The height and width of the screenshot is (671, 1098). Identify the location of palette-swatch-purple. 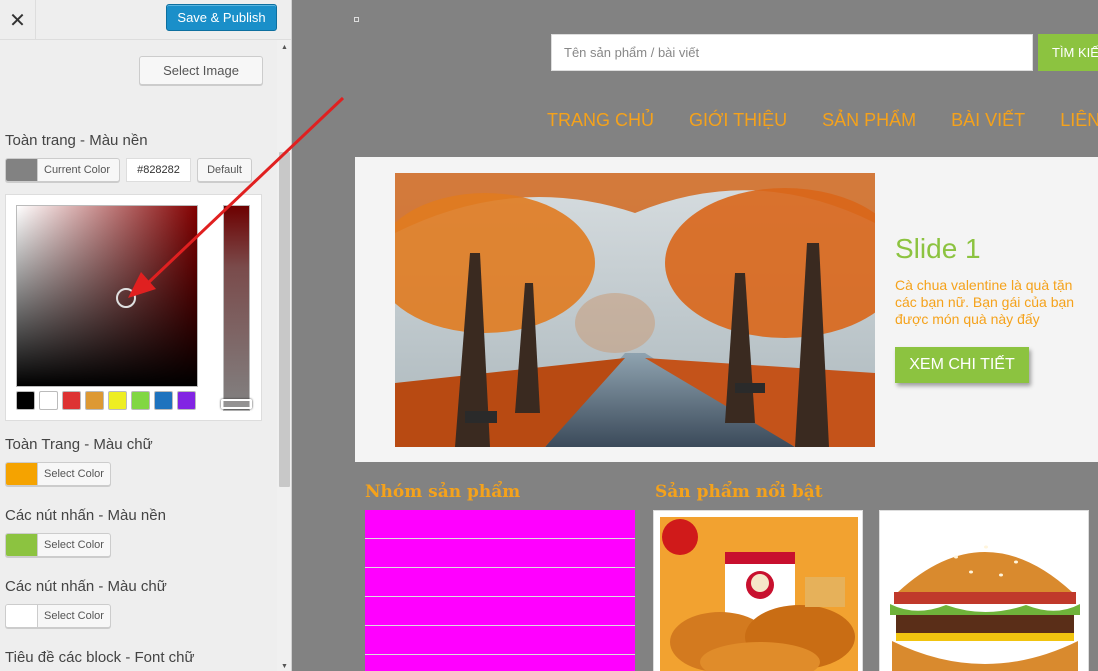
(186, 400).